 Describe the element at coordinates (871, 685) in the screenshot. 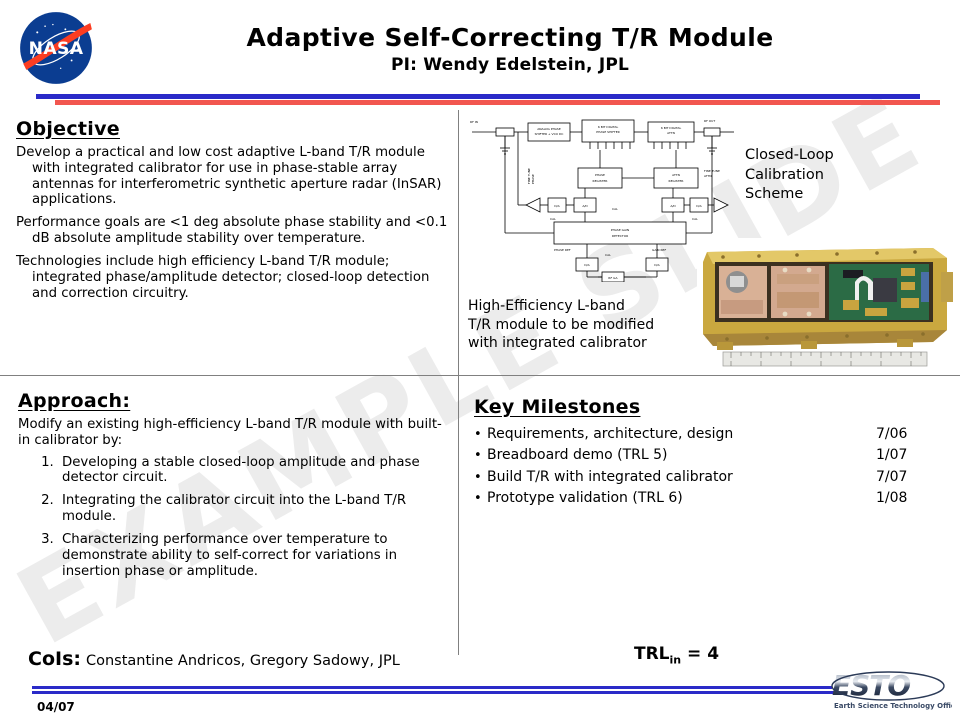

I see `svg-text: ESTO` at that location.